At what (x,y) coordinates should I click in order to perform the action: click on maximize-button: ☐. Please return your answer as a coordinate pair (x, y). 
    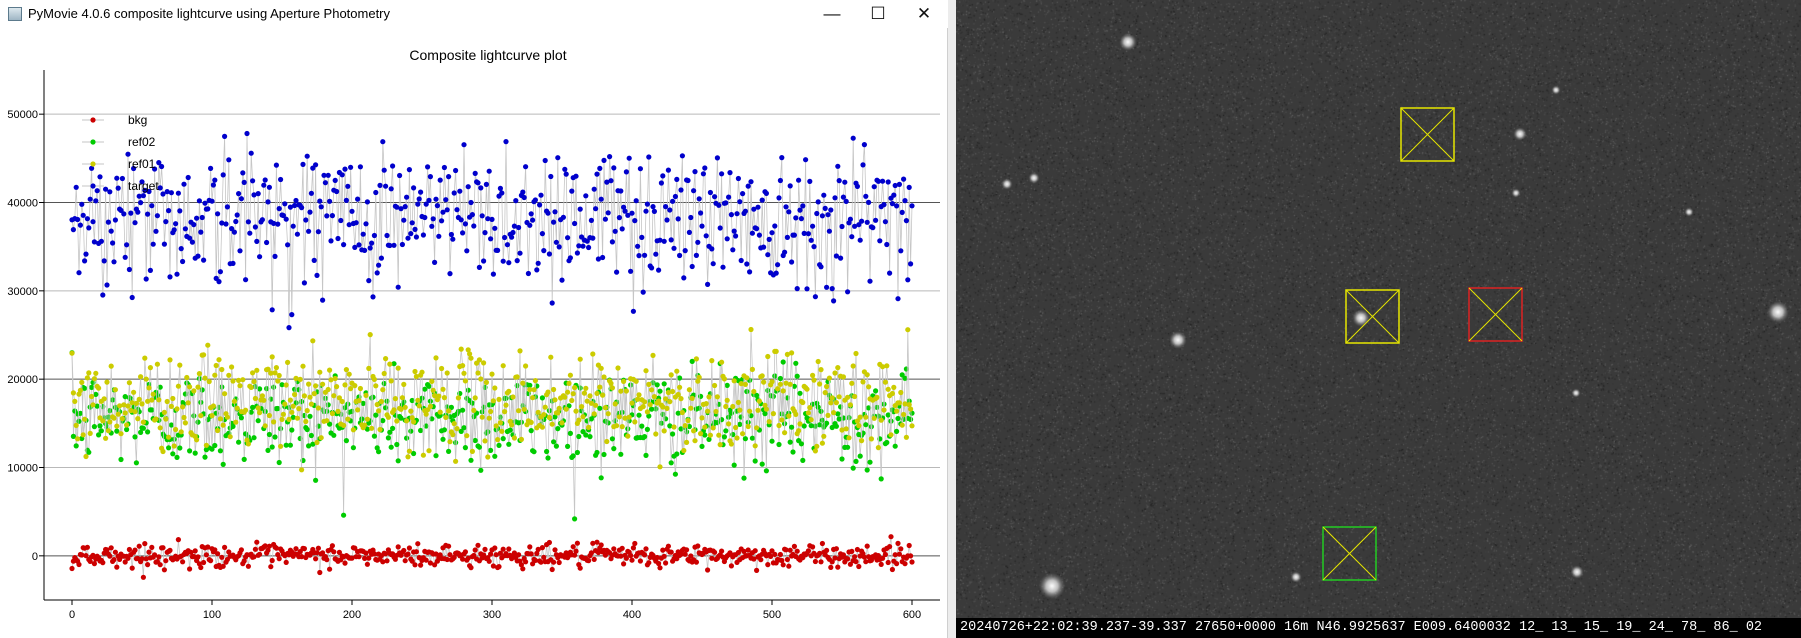
    Looking at the image, I should click on (878, 14).